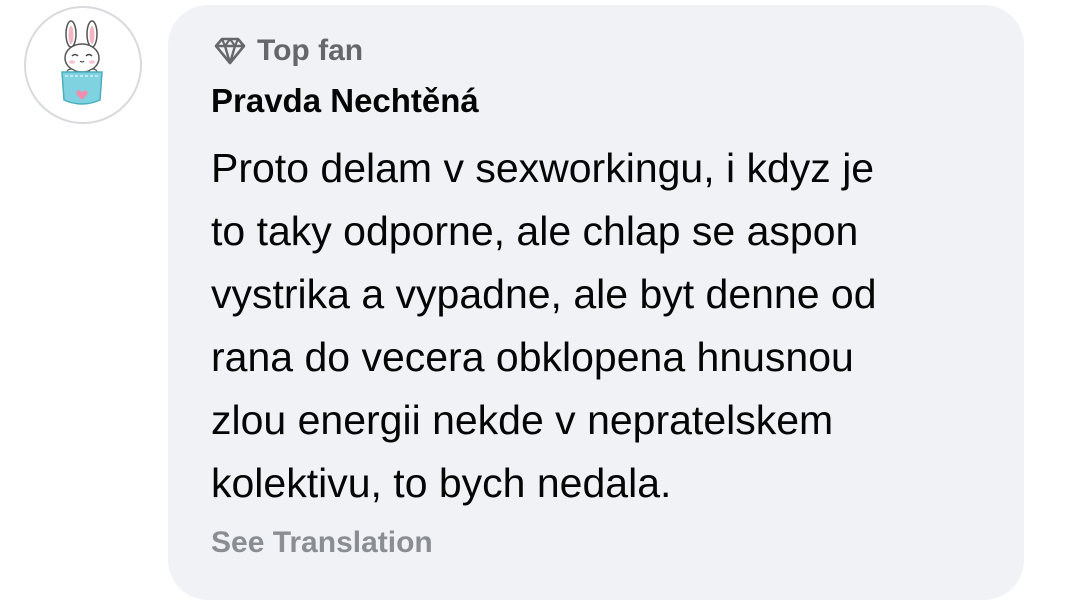  What do you see at coordinates (532, 357) in the screenshot?
I see `comment-line: rana do vecera obklopena hnusnou` at bounding box center [532, 357].